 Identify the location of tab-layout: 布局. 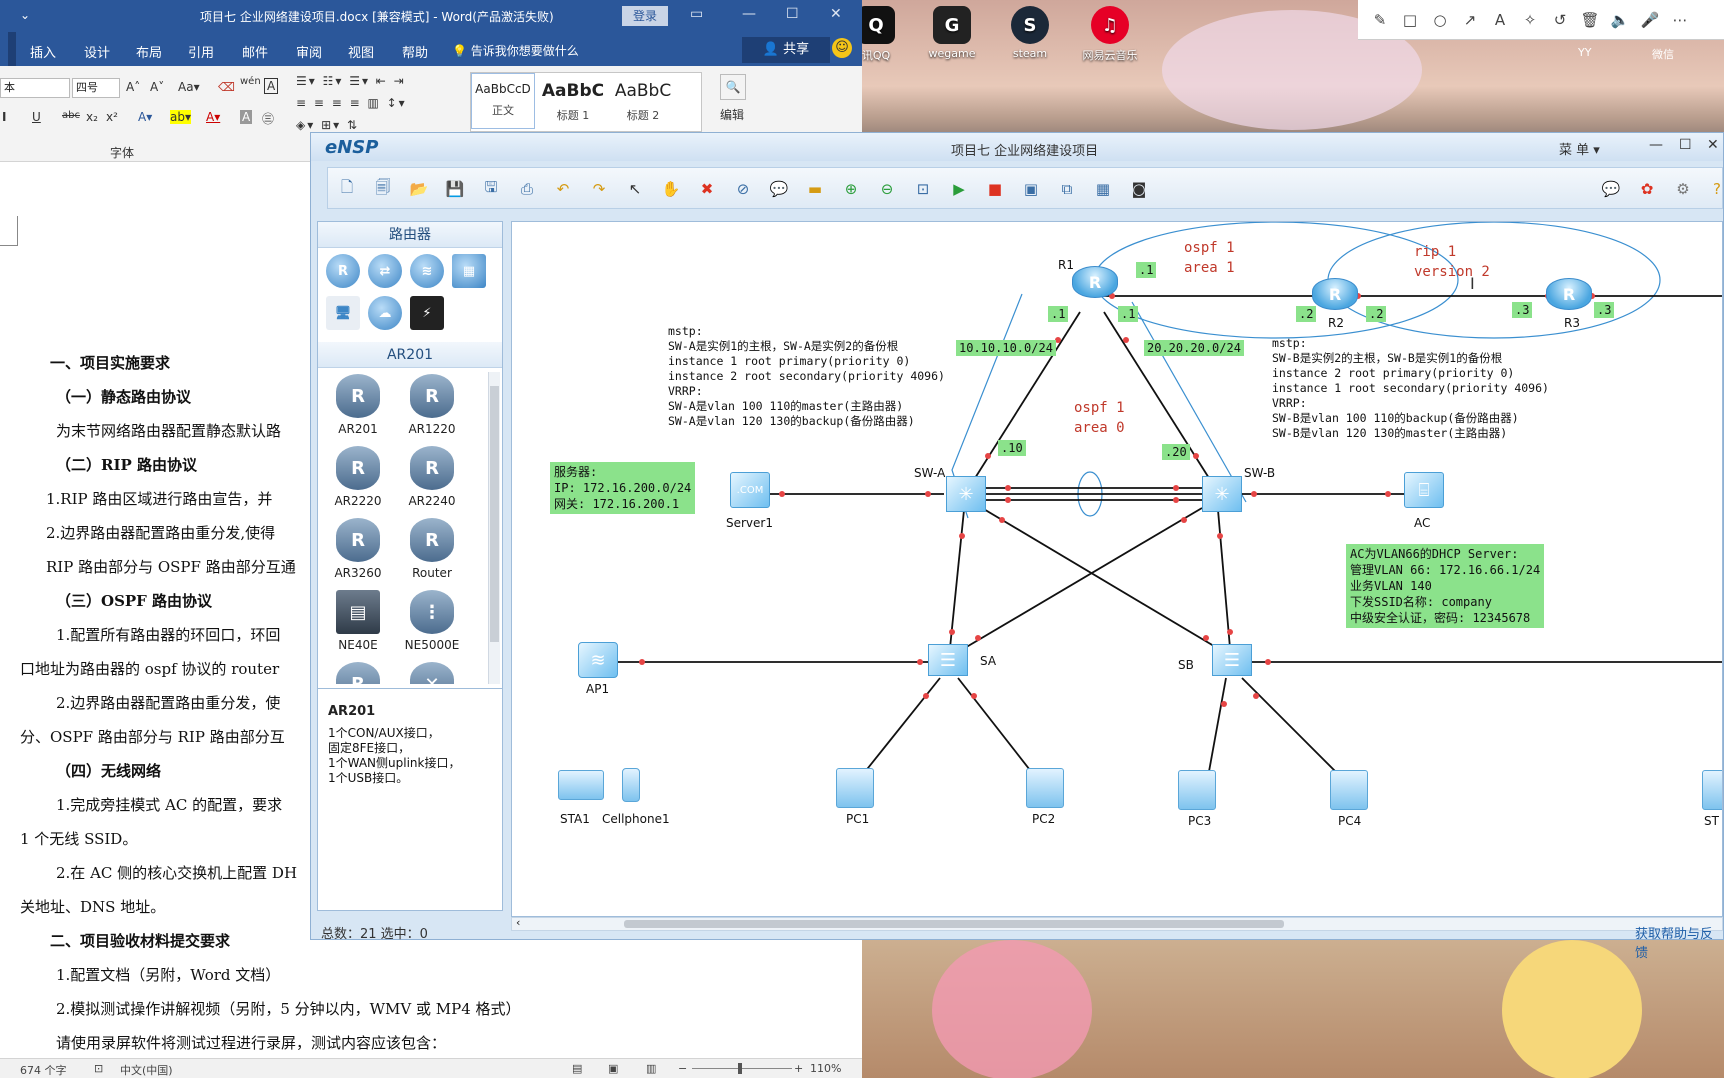
(149, 51).